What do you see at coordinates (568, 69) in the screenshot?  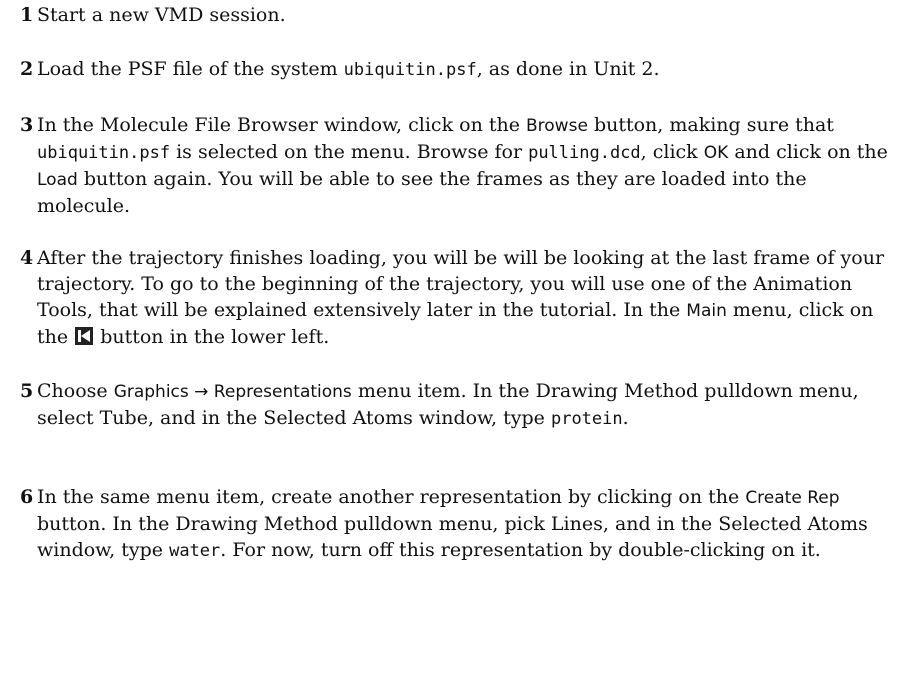 I see `step-text: , as done in Unit 2.` at bounding box center [568, 69].